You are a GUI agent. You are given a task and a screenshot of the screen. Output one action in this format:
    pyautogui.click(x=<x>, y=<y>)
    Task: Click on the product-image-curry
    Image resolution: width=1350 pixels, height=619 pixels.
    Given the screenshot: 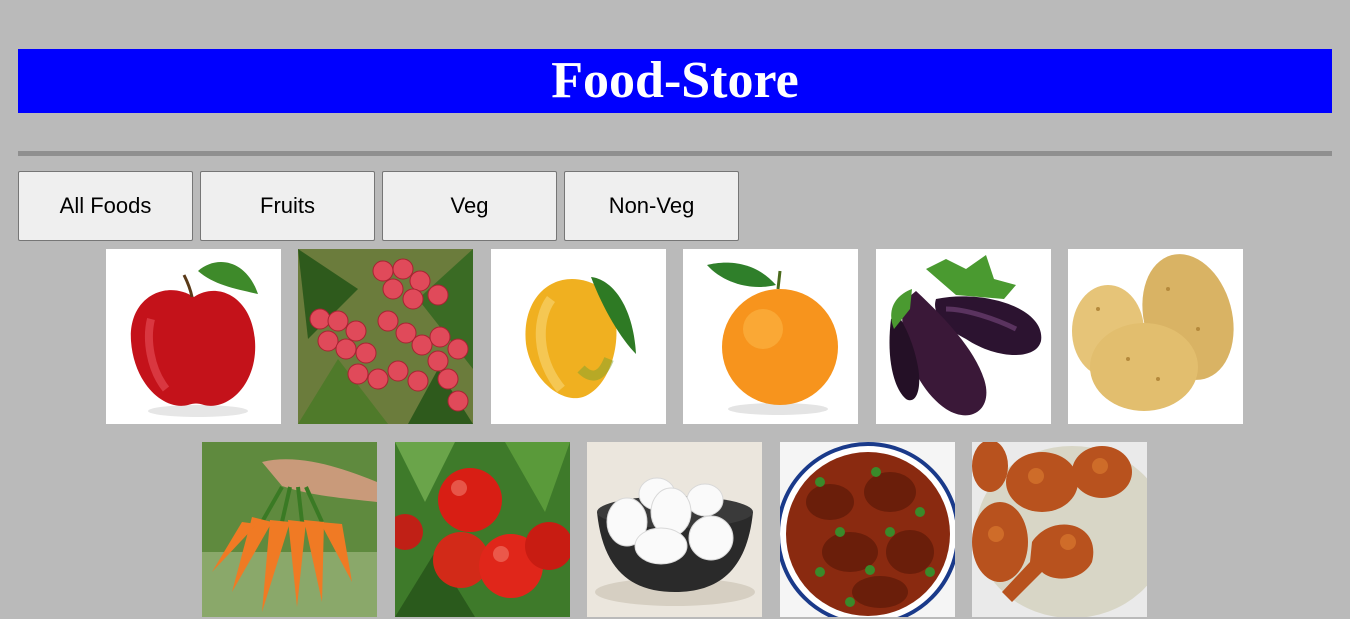 What is the action you would take?
    pyautogui.click(x=867, y=529)
    